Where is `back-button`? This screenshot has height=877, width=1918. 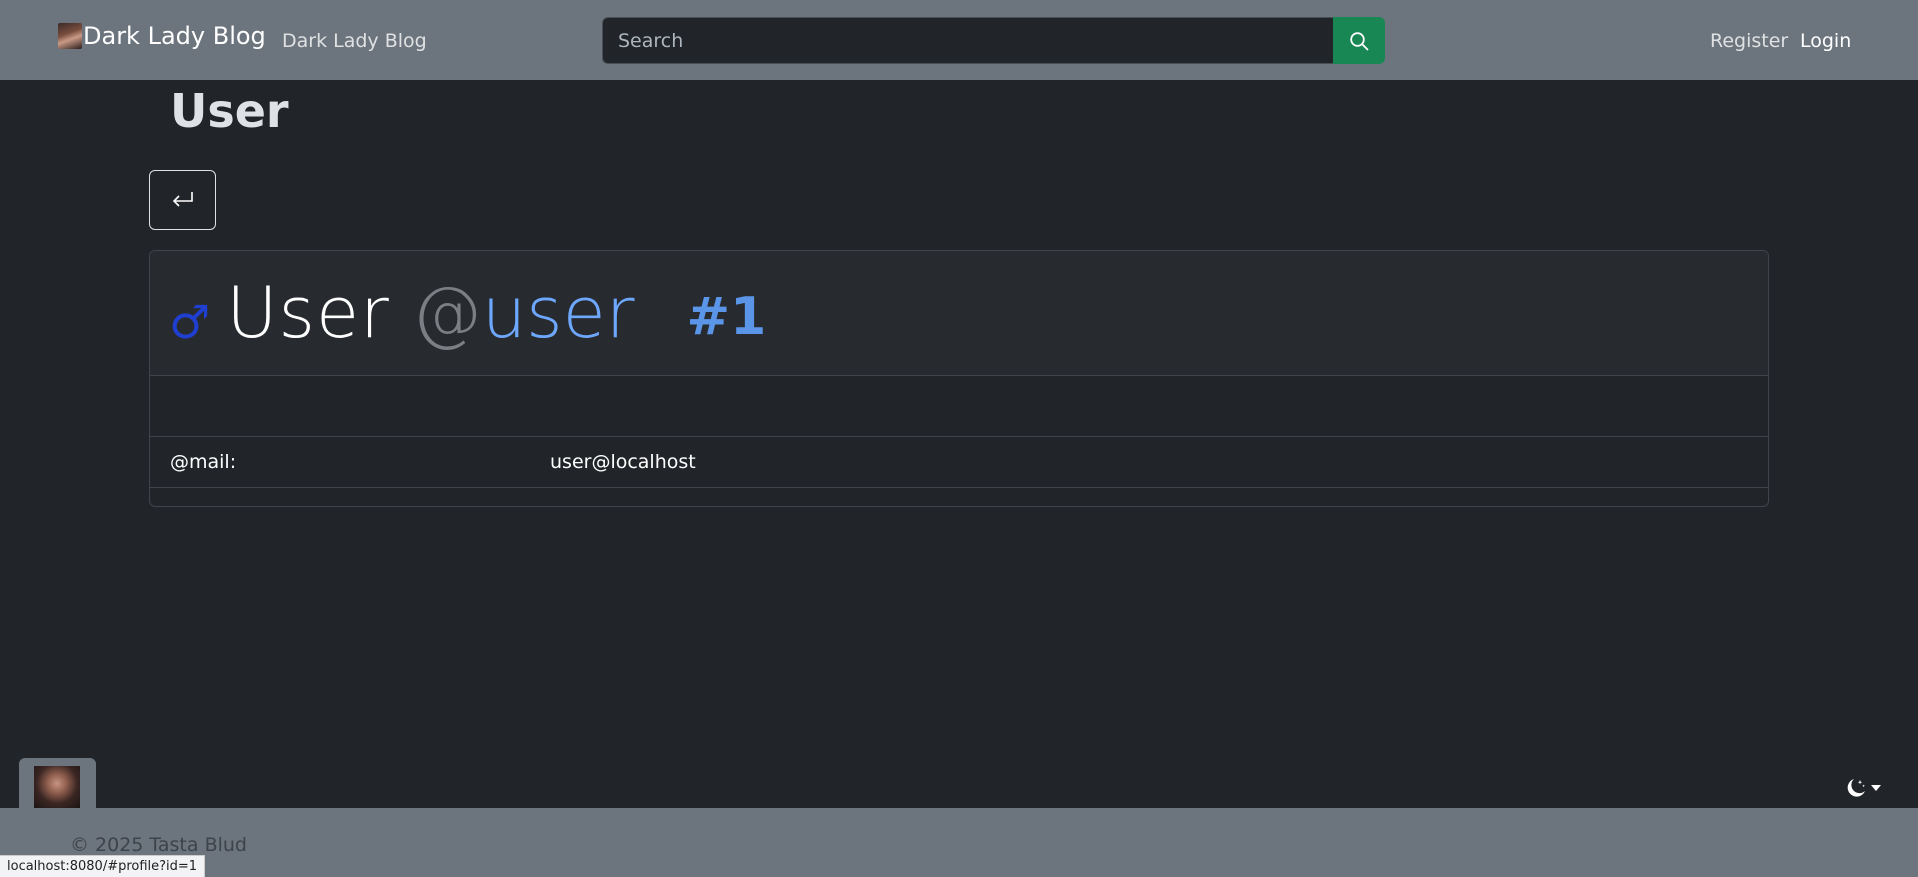 back-button is located at coordinates (182, 200).